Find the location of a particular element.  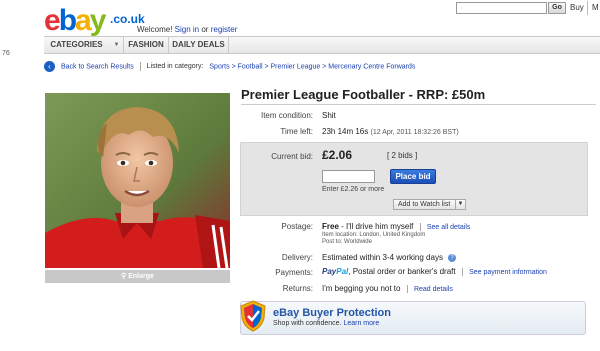

ebay-logo: ebay .co.uk is located at coordinates (94, 20).